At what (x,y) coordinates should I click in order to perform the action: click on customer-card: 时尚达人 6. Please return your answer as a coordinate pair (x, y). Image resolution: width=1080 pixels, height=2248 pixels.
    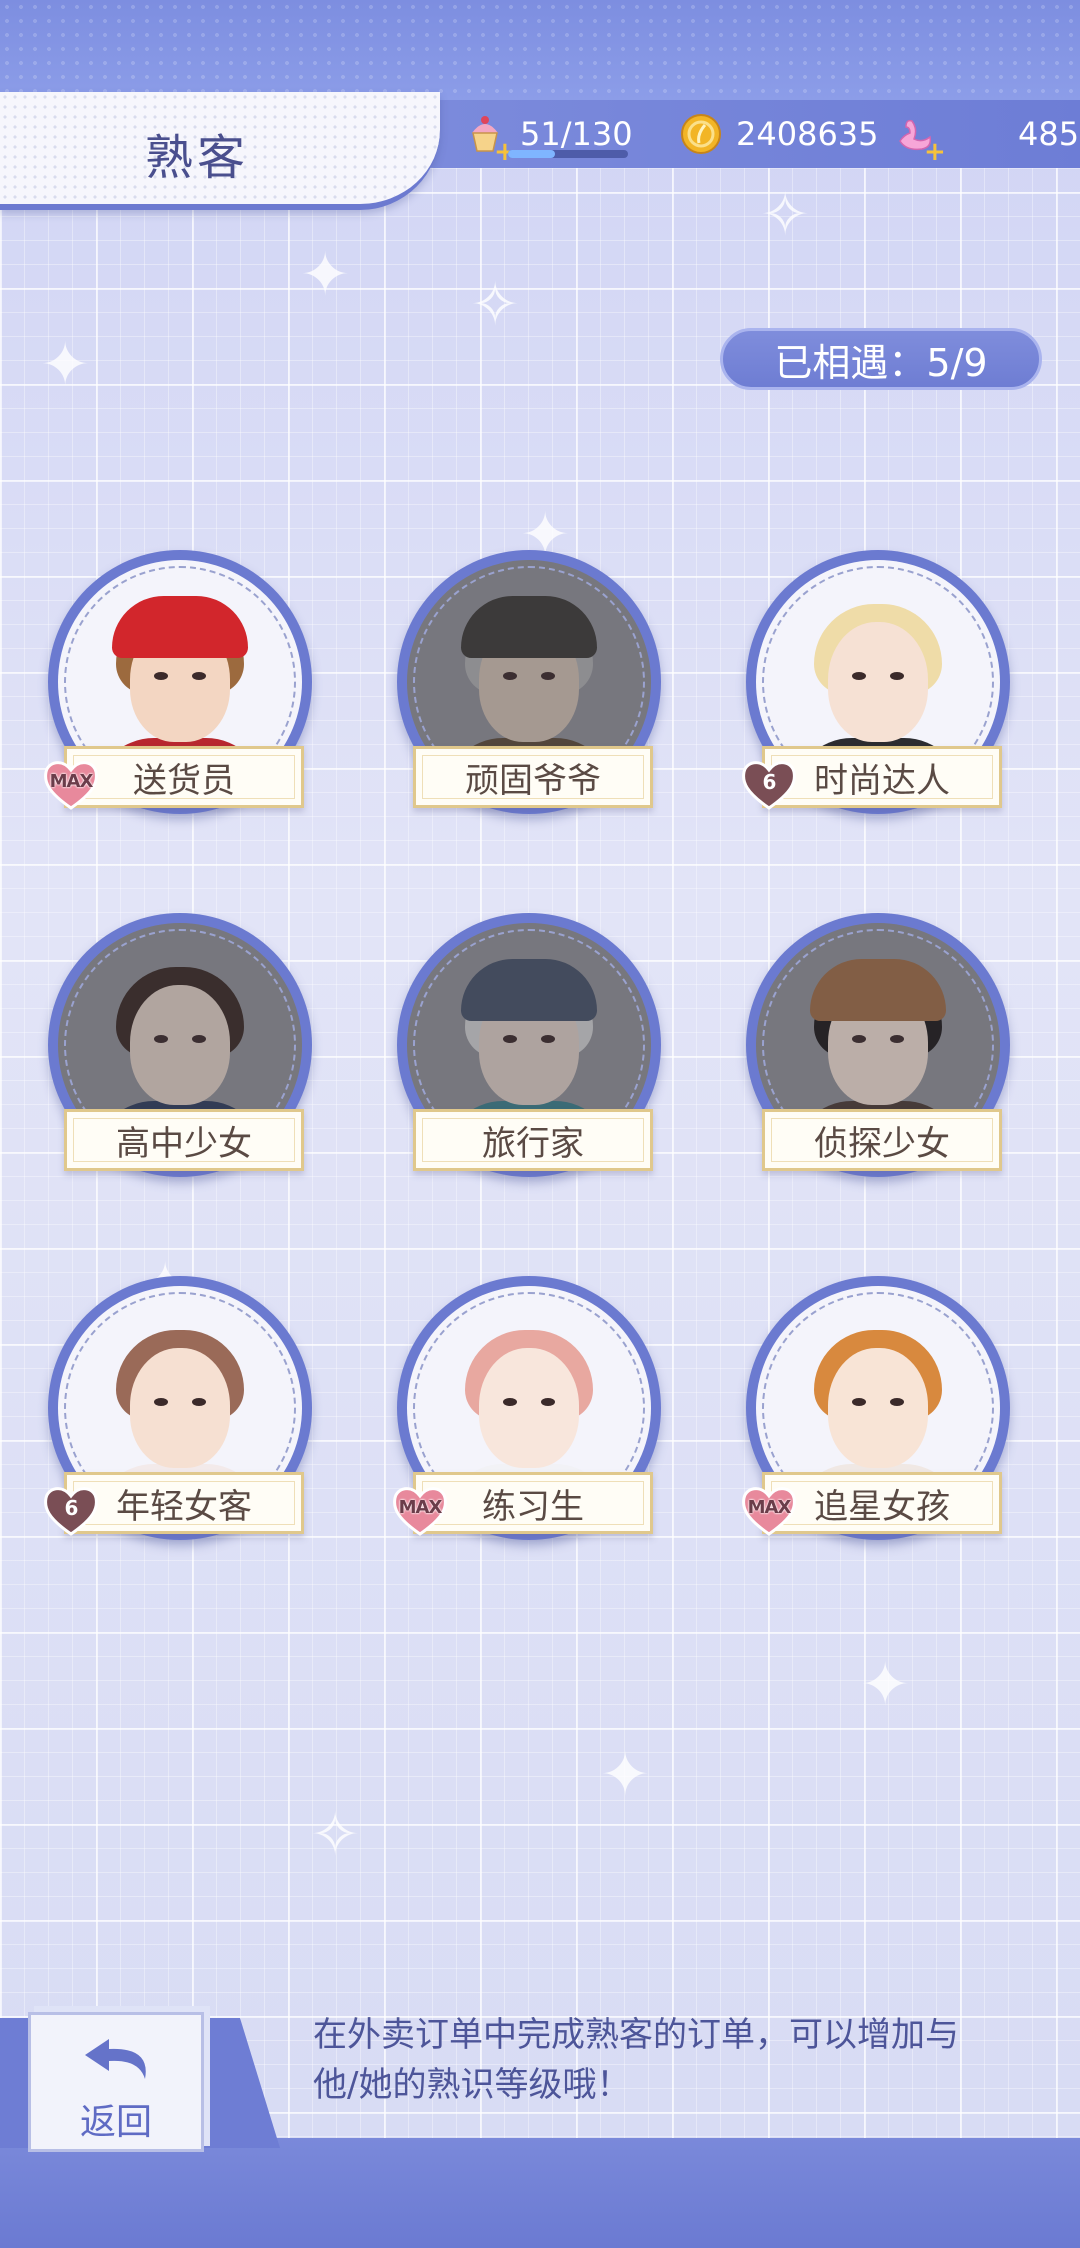
    Looking at the image, I should click on (882, 695).